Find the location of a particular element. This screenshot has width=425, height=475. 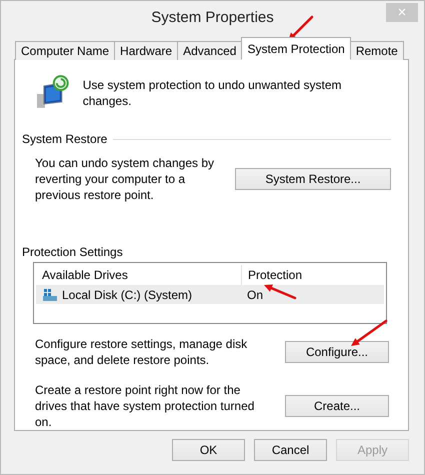

tab: Remote is located at coordinates (377, 50).